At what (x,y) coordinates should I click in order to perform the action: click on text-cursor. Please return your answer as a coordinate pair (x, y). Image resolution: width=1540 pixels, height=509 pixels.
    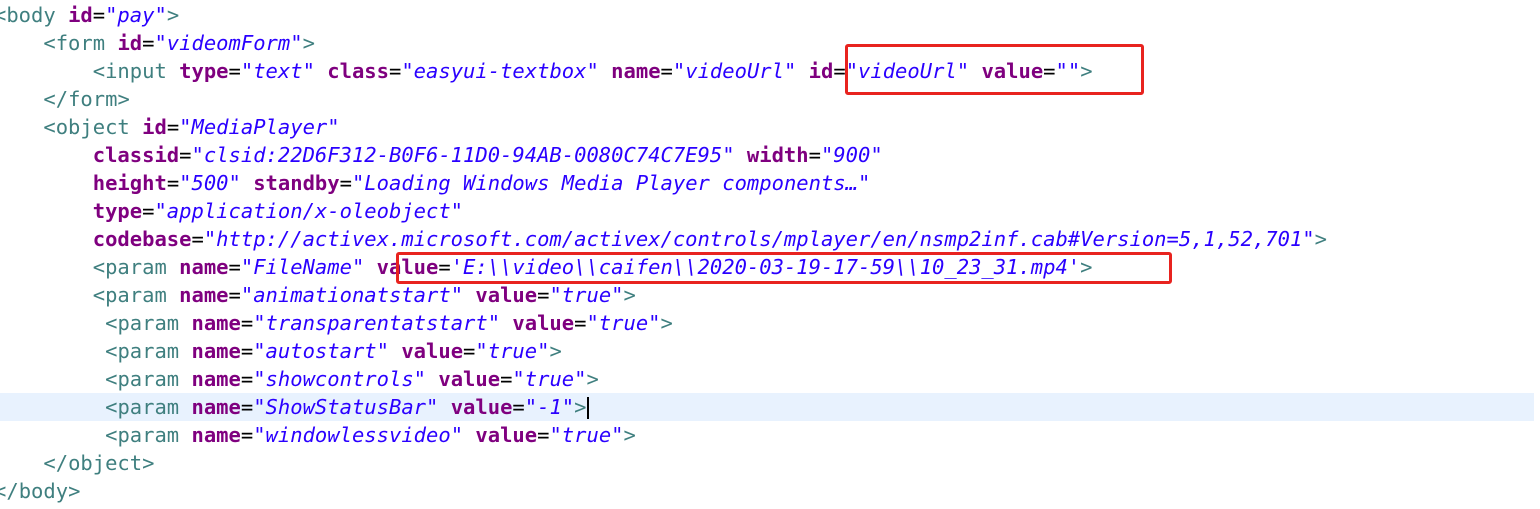
    Looking at the image, I should click on (588, 408).